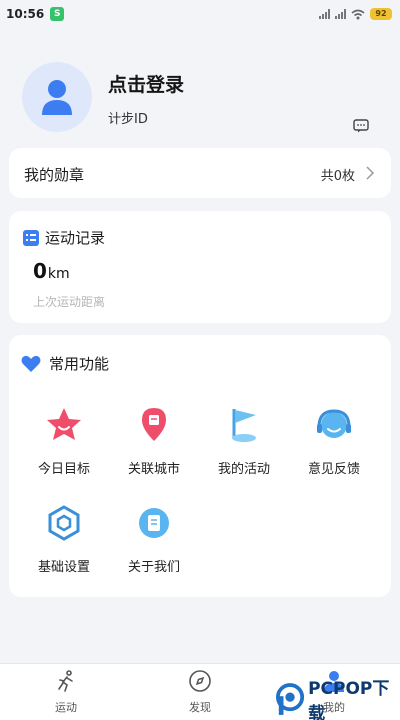 Image resolution: width=400 pixels, height=720 pixels. I want to click on app-notification-icon: S, so click(57, 14).